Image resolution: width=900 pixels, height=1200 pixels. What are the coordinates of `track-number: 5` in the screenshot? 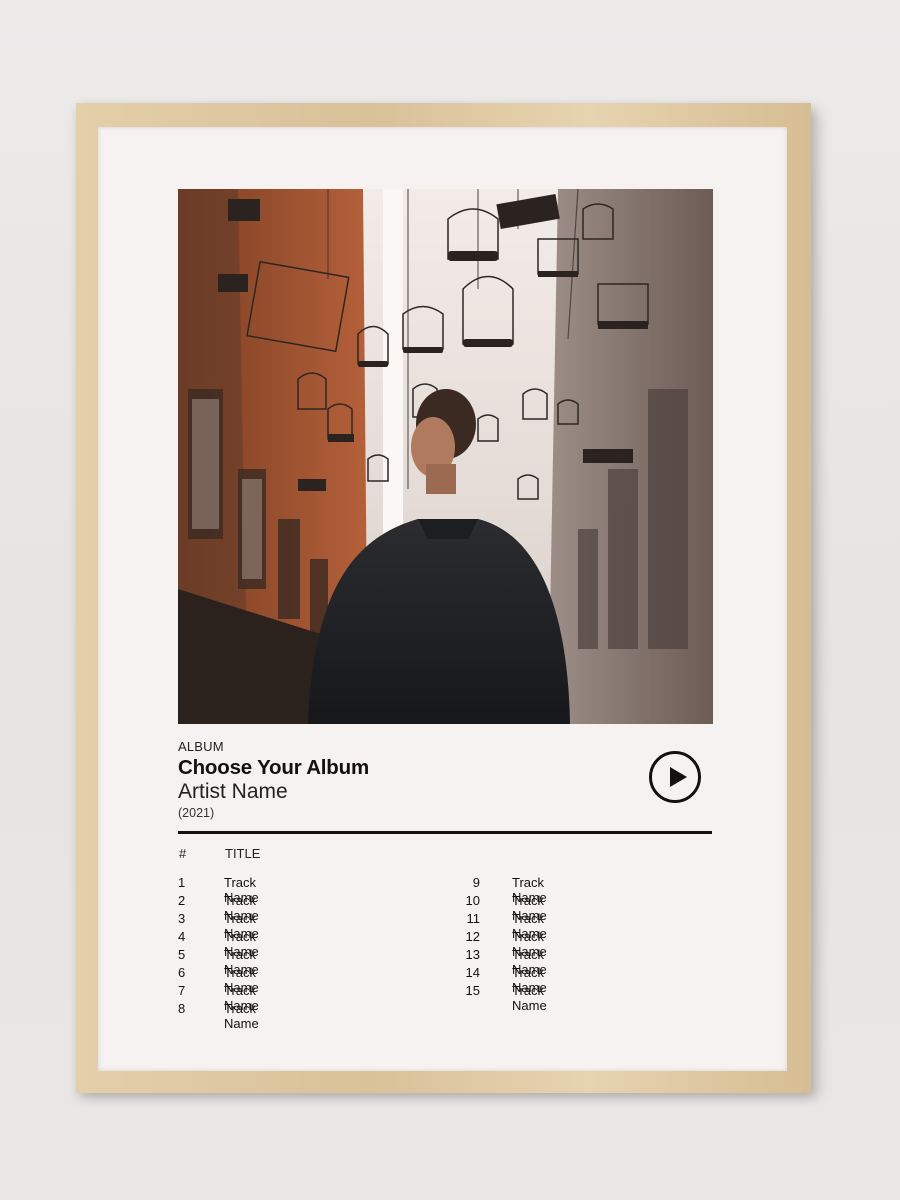 It's located at (182, 954).